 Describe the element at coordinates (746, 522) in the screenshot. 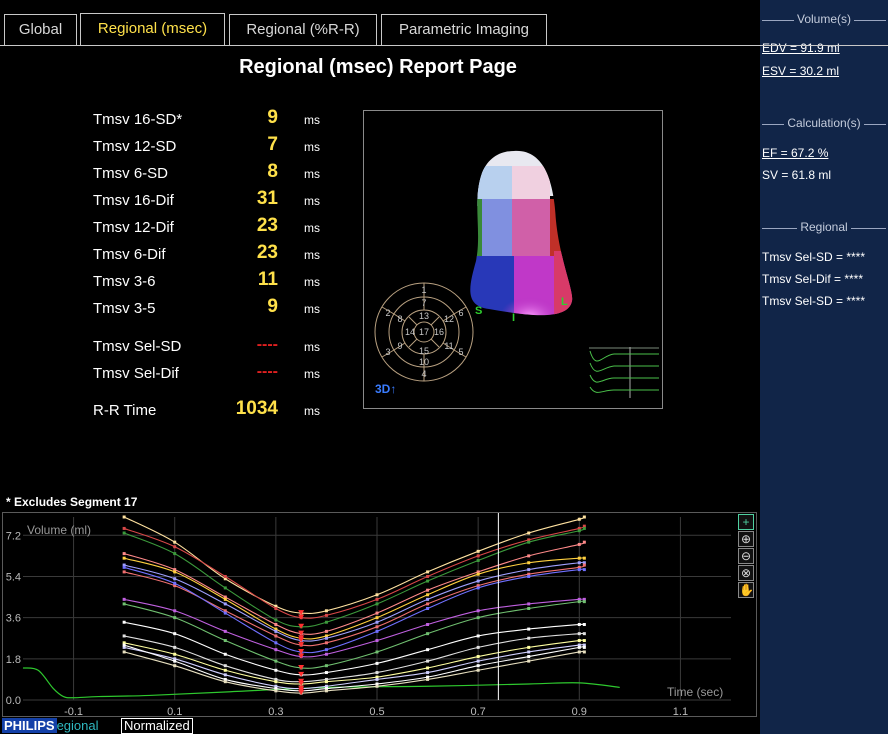

I see `add-icon: +` at that location.